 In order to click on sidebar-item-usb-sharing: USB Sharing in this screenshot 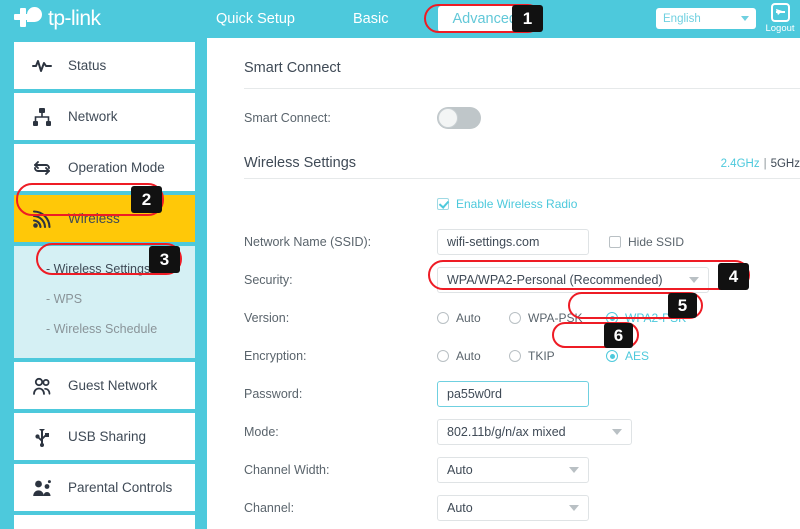, I will do `click(104, 436)`.